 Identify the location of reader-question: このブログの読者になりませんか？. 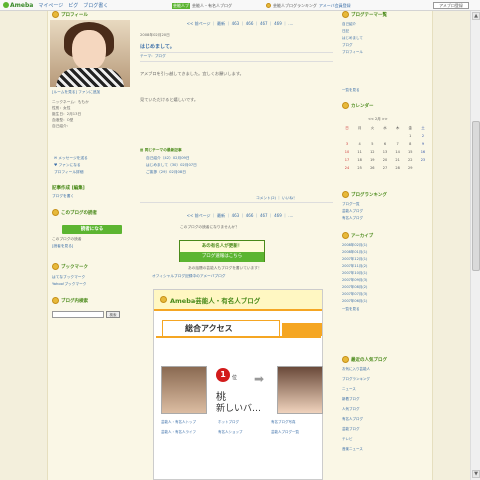
(209, 227).